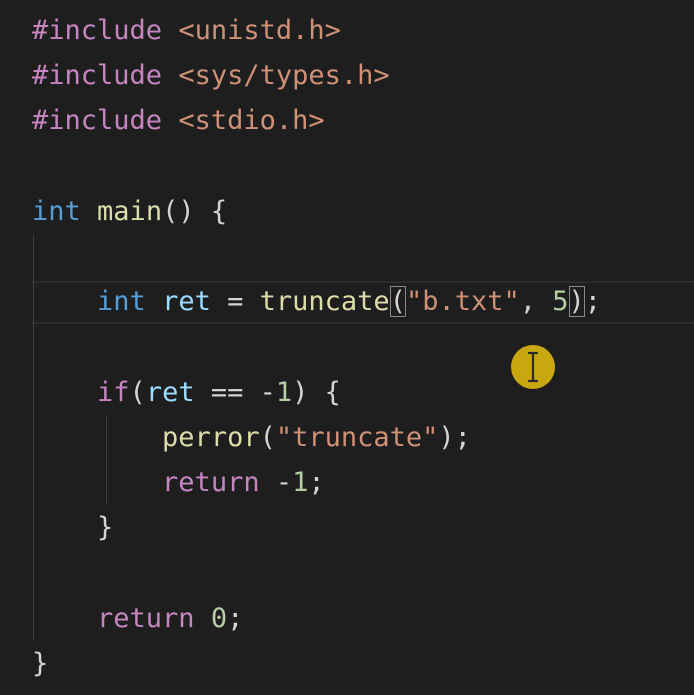  Describe the element at coordinates (284, 76) in the screenshot. I see `code-token: <sys/types.h>` at that location.